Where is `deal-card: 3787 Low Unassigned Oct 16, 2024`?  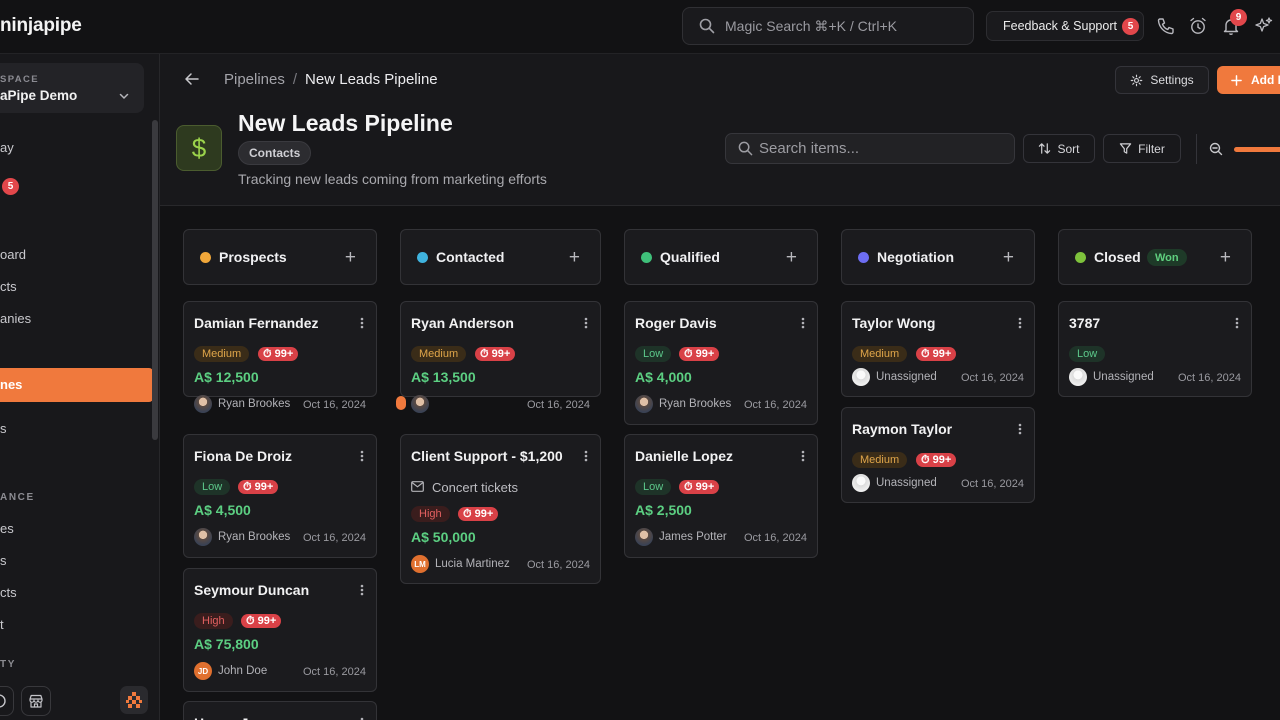
deal-card: 3787 Low Unassigned Oct 16, 2024 is located at coordinates (1155, 349).